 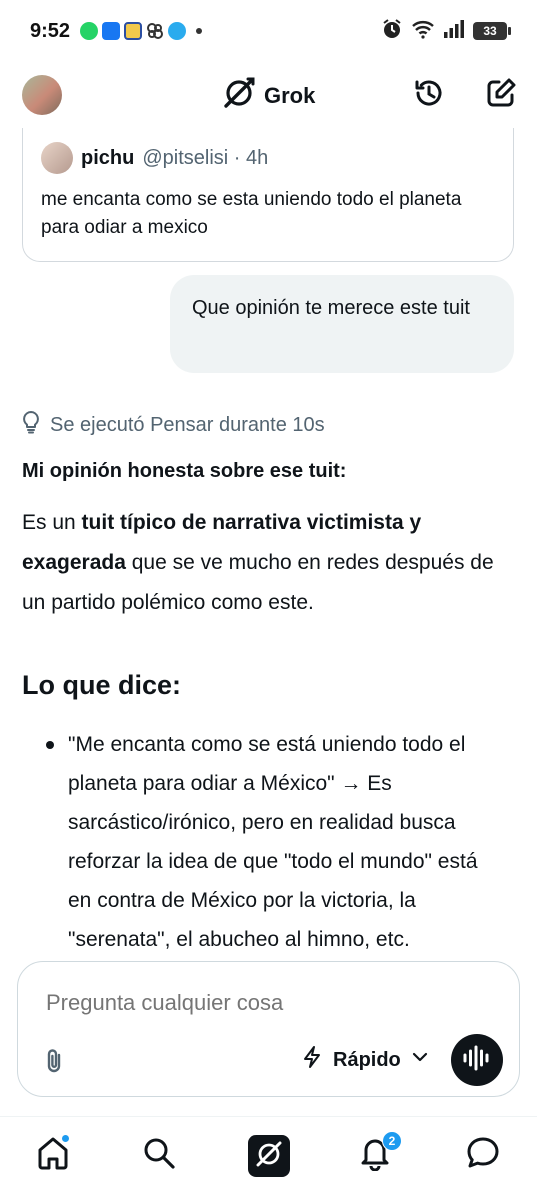 I want to click on app-header: Grok, so click(x=268, y=96).